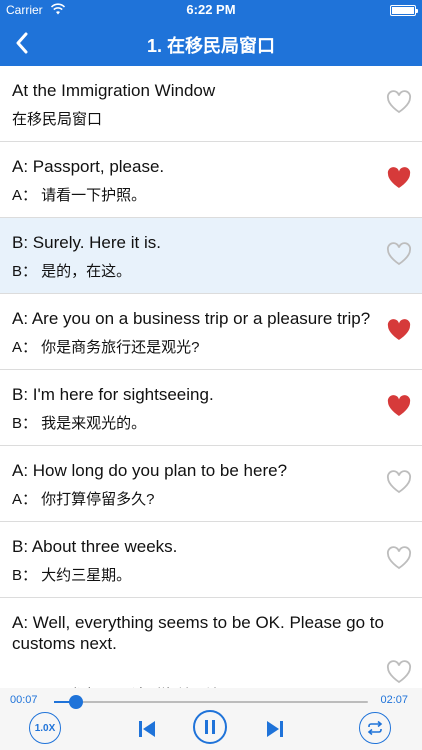 The image size is (422, 750). I want to click on chinese-translation: A： 请看一下护照。, so click(79, 195).